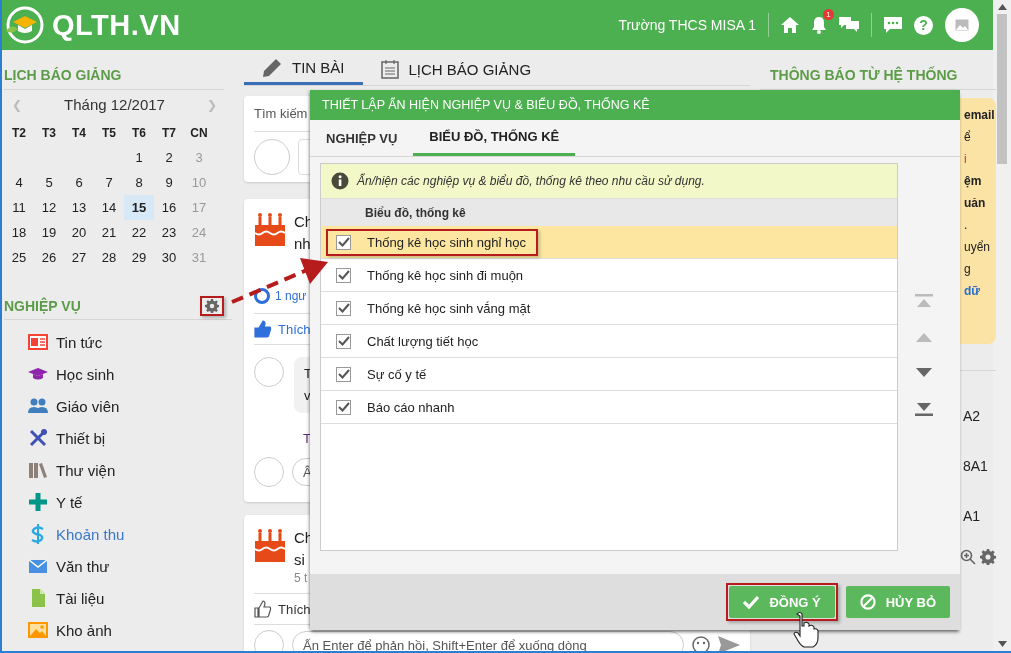  What do you see at coordinates (139, 157) in the screenshot?
I see `calendar-day: 1` at bounding box center [139, 157].